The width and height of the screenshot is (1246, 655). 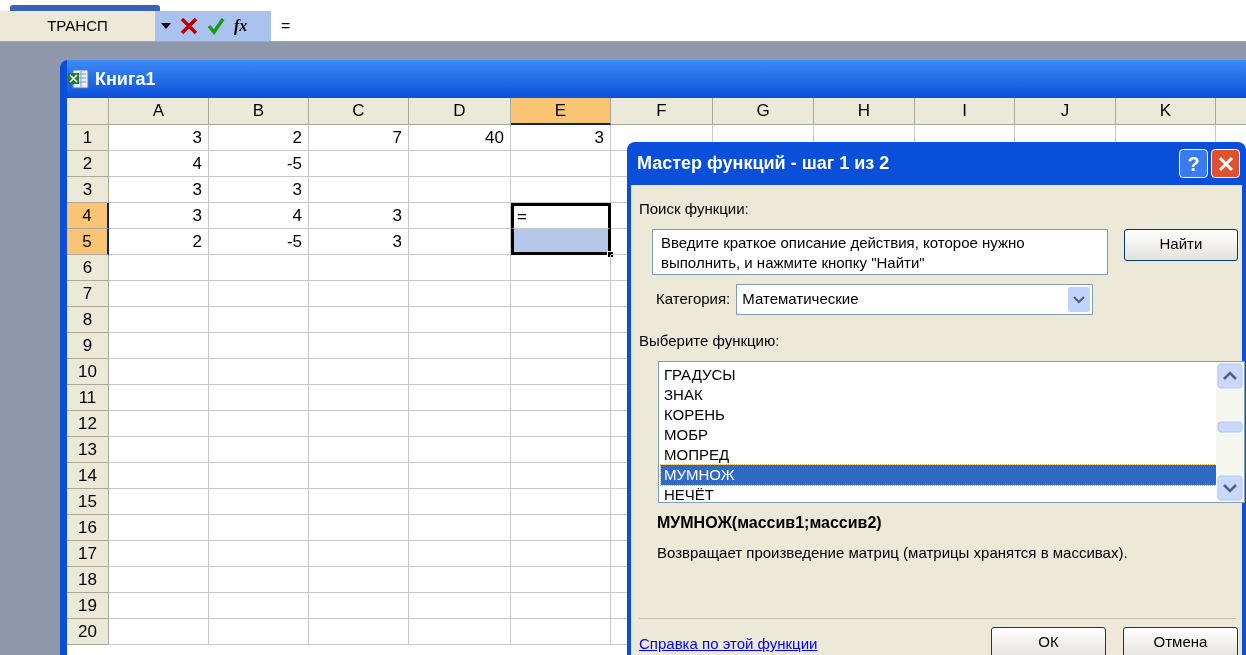 I want to click on table-cell: =, so click(x=561, y=216).